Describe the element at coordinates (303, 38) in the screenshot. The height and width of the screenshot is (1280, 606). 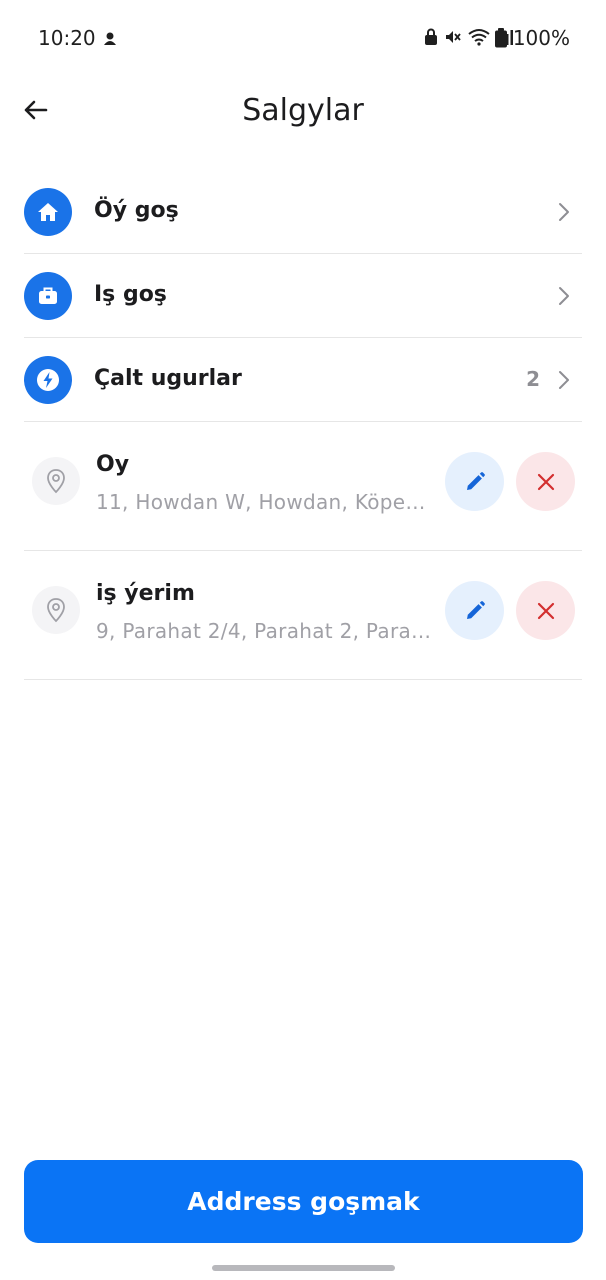
I see `status-bar: 10:20 100%` at that location.